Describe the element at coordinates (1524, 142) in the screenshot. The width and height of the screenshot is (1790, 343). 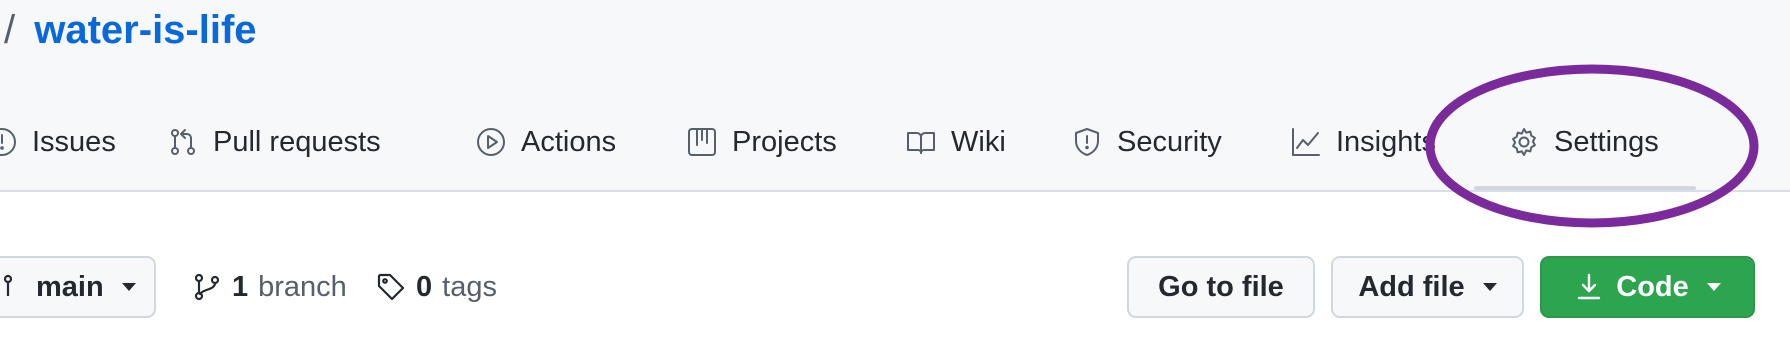
I see `gear-icon` at that location.